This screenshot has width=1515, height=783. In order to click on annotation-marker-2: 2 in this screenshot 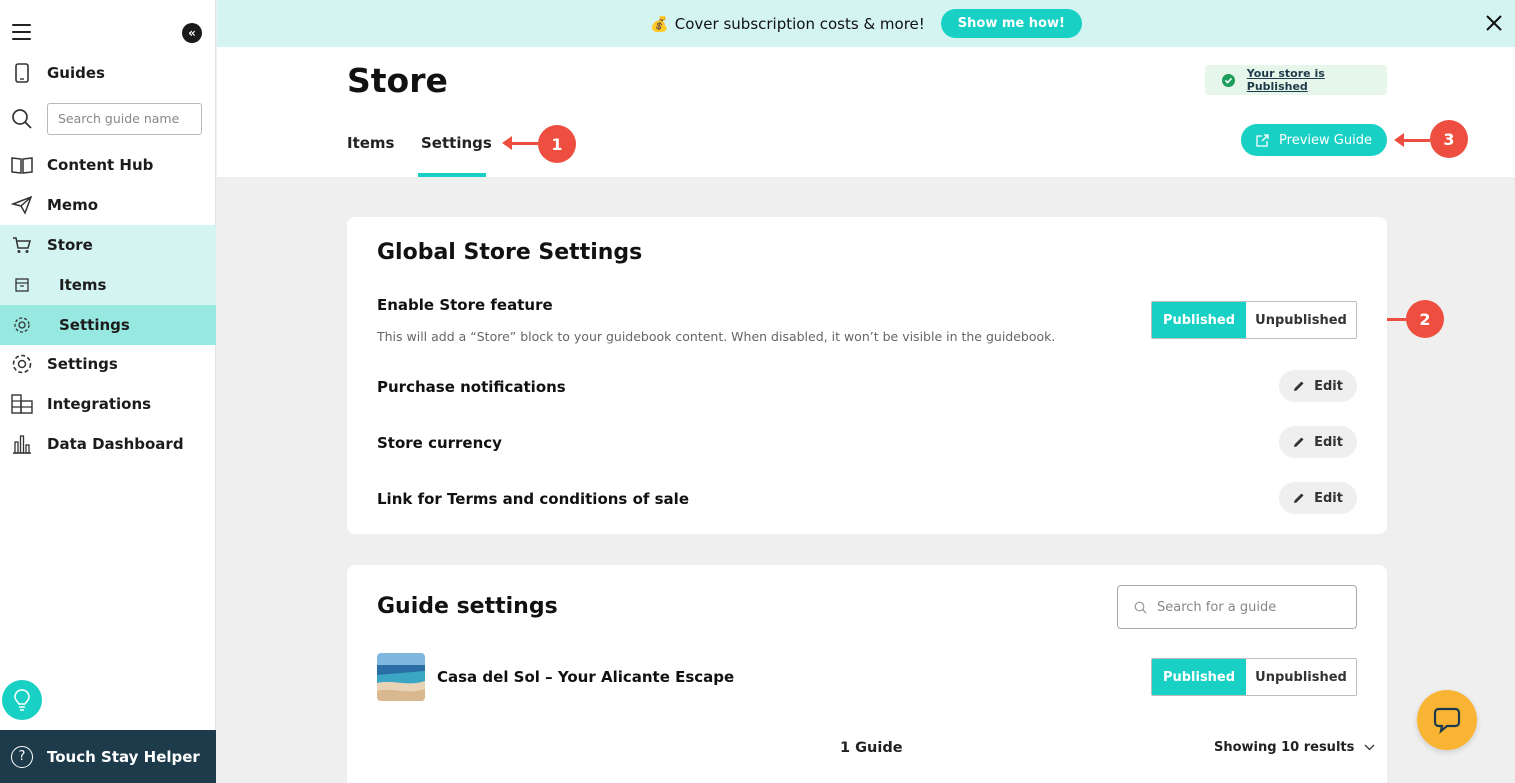, I will do `click(1425, 319)`.